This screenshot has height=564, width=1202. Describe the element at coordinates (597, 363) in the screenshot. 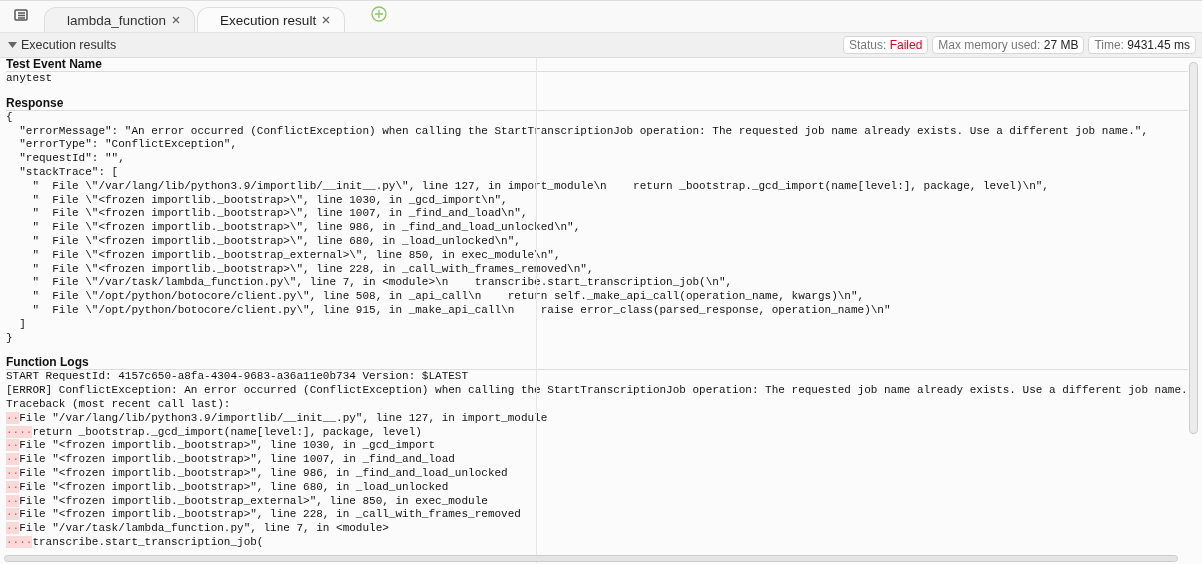

I see `section-heading: Function Logs` at that location.